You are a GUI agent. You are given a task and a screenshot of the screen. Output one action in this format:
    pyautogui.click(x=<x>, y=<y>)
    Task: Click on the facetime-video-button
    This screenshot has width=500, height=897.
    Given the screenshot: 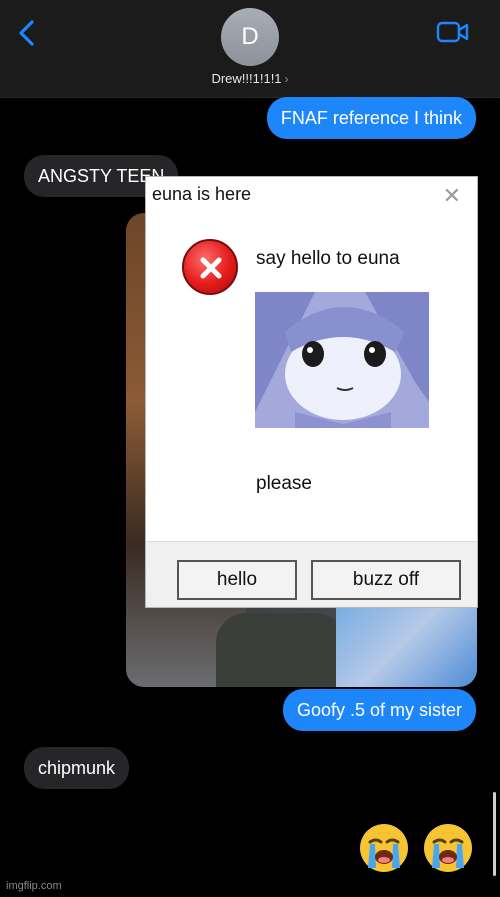 What is the action you would take?
    pyautogui.click(x=453, y=32)
    